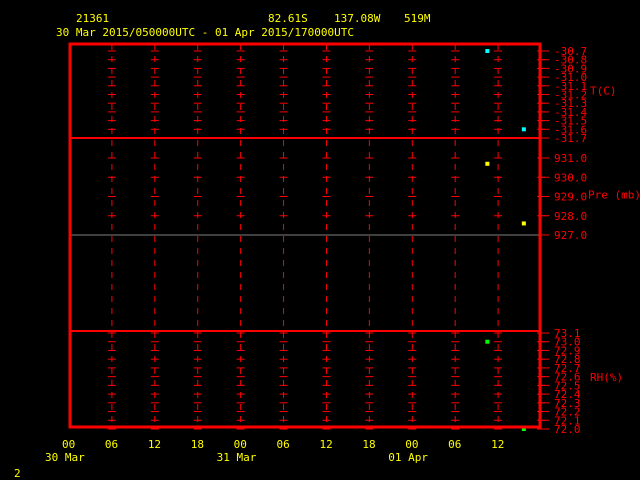 The width and height of the screenshot is (640, 480). I want to click on date-label: 30 Mar, so click(65, 457).